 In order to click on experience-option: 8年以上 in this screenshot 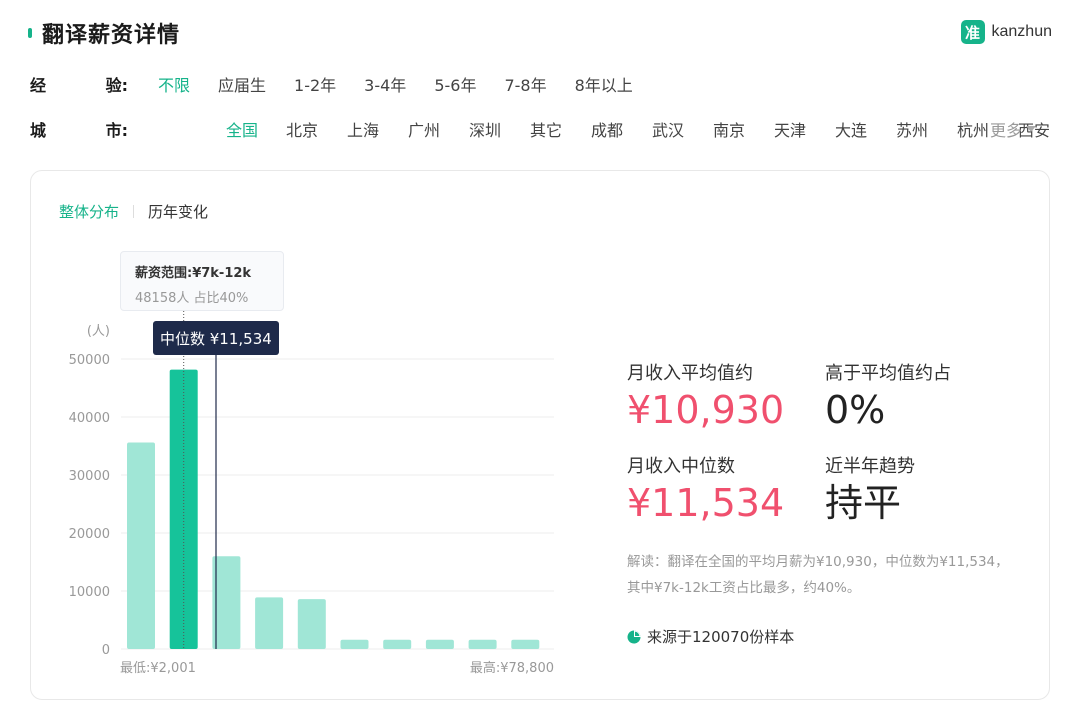, I will do `click(604, 84)`.